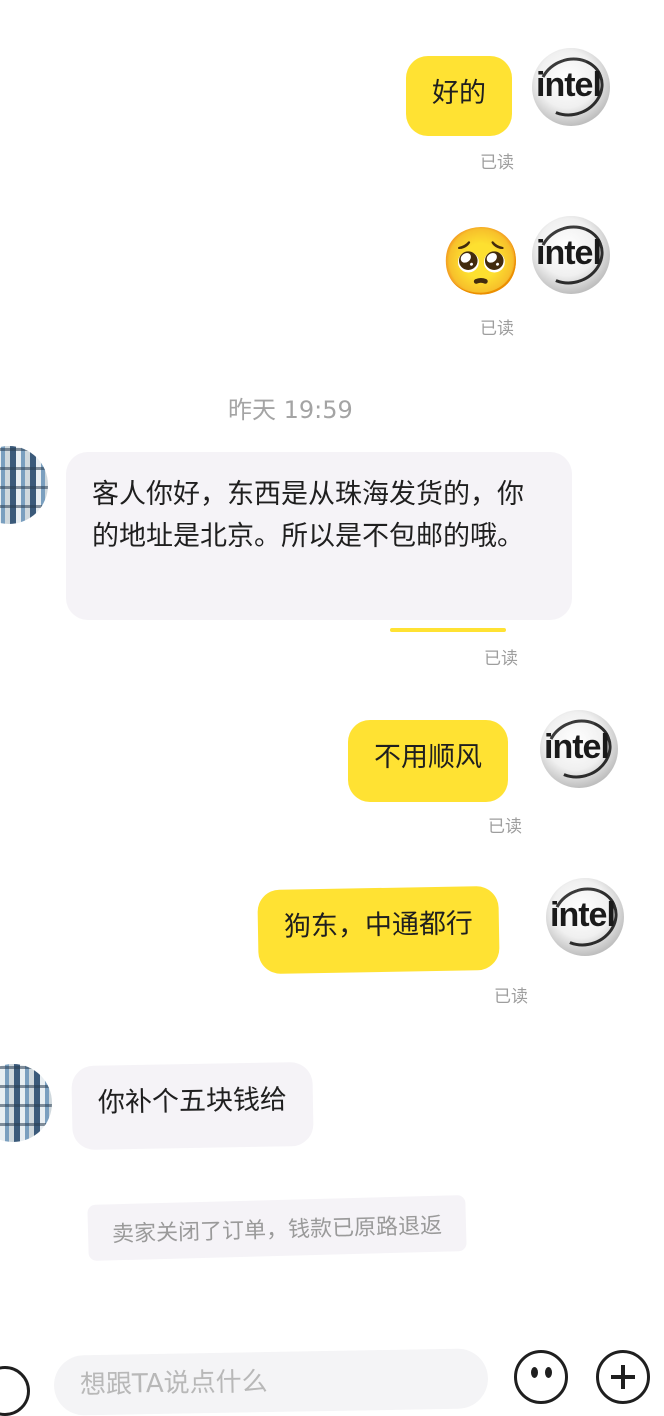 This screenshot has width=664, height=1416. What do you see at coordinates (448, 630) in the screenshot?
I see `underline-highlight` at bounding box center [448, 630].